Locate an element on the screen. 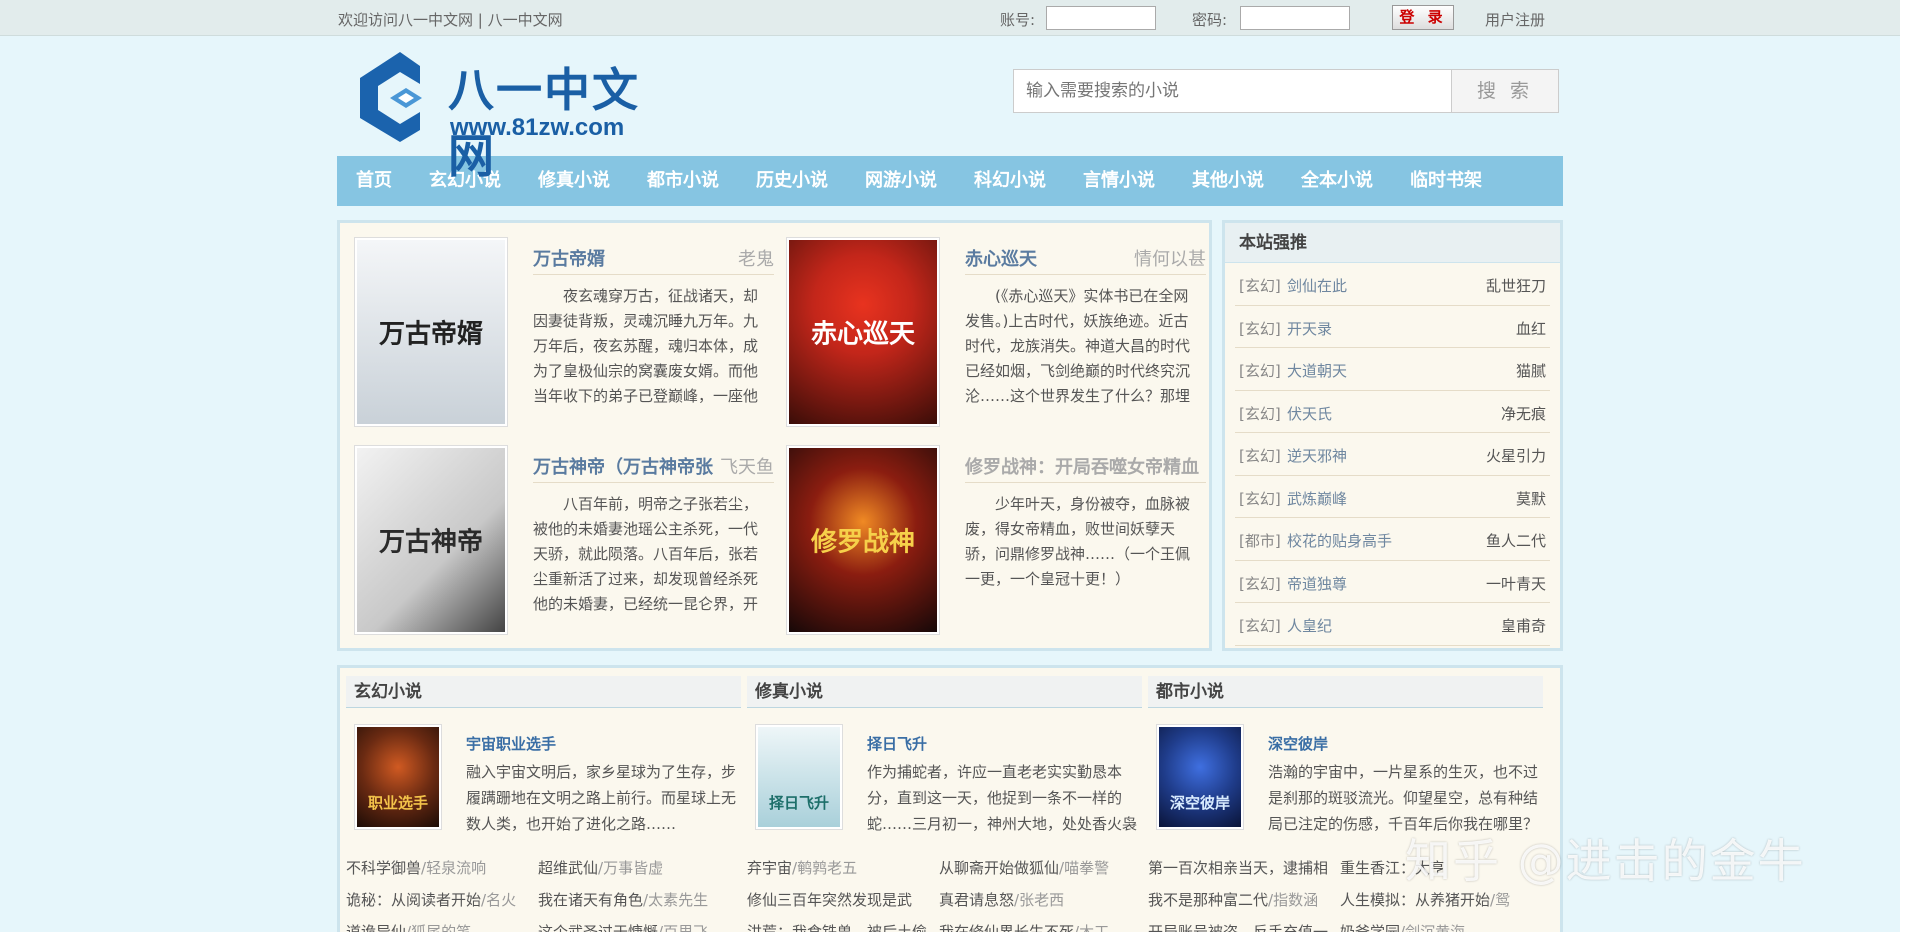  book-cover: 深空彼岸 is located at coordinates (1200, 777).